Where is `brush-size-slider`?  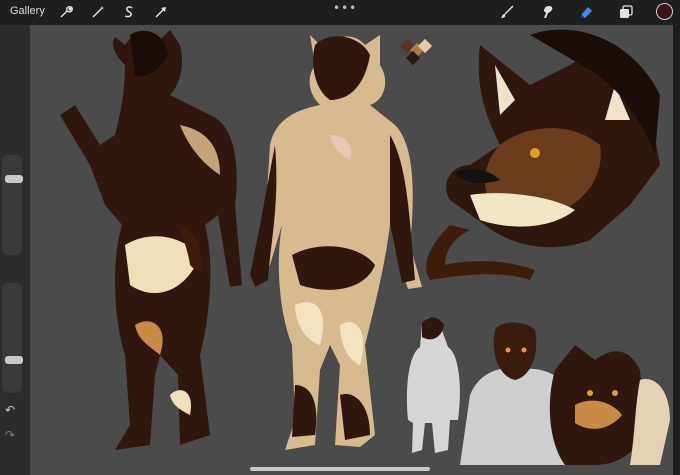
brush-size-slider is located at coordinates (12, 205).